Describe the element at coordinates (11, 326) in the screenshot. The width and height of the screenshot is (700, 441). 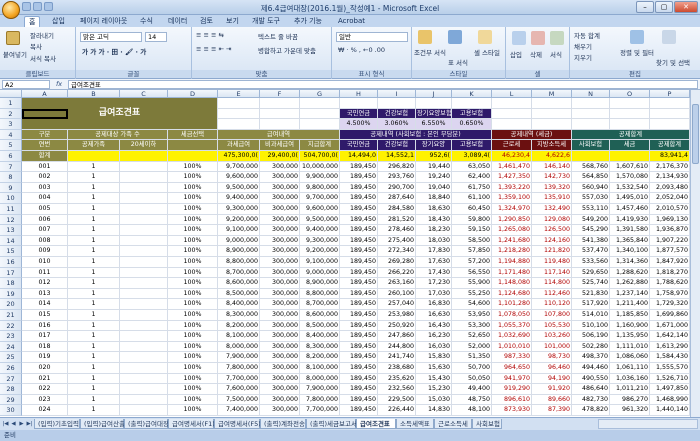
I see `row-header: 22` at that location.